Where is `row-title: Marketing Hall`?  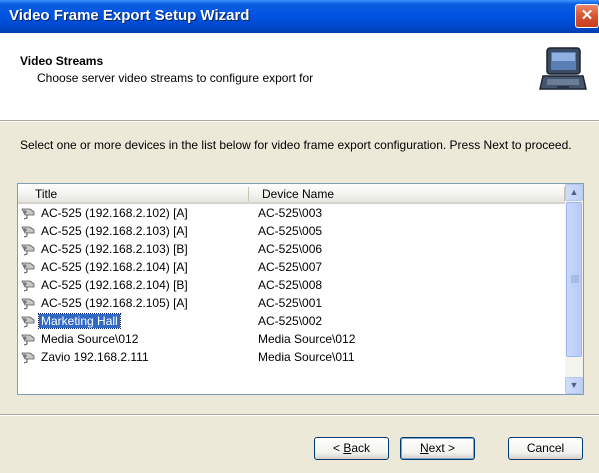
row-title: Marketing Hall is located at coordinates (79, 321).